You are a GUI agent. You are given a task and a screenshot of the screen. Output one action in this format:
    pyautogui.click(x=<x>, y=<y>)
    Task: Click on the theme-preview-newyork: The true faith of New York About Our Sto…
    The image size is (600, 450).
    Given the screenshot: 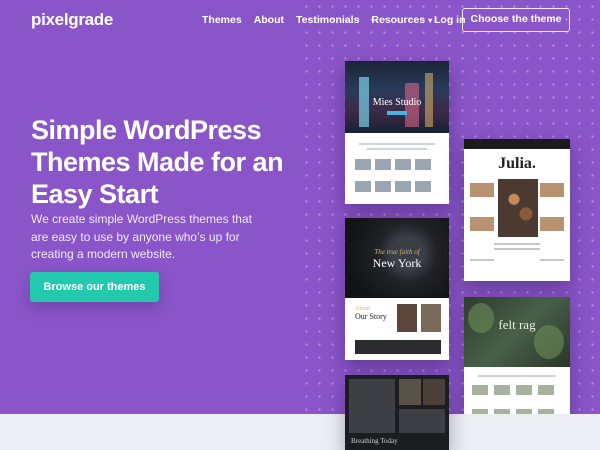 What is the action you would take?
    pyautogui.click(x=397, y=289)
    